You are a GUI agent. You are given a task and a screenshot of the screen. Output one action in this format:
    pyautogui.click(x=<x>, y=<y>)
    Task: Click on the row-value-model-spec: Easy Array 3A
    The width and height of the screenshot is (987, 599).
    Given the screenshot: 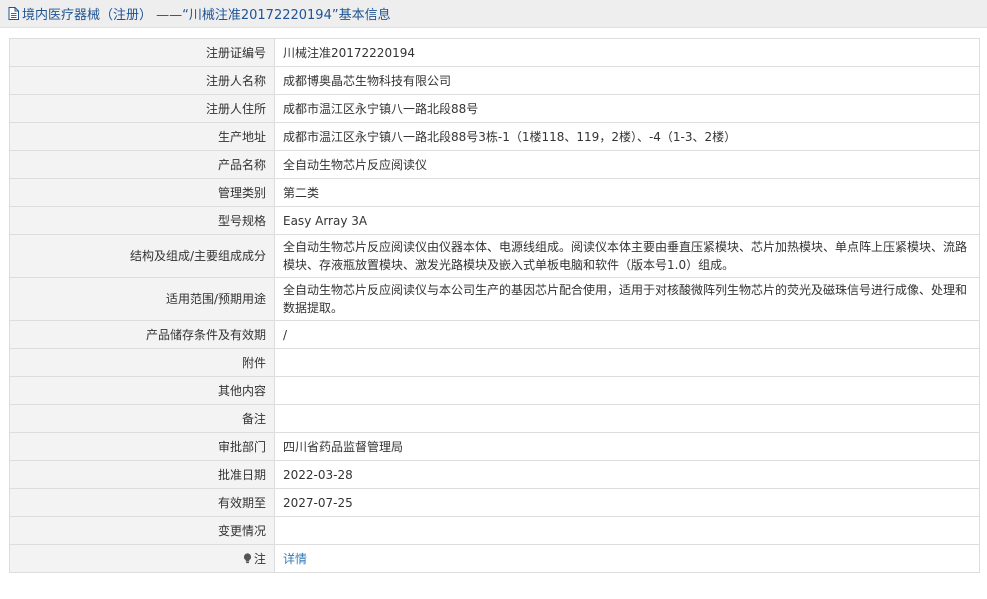 What is the action you would take?
    pyautogui.click(x=627, y=220)
    